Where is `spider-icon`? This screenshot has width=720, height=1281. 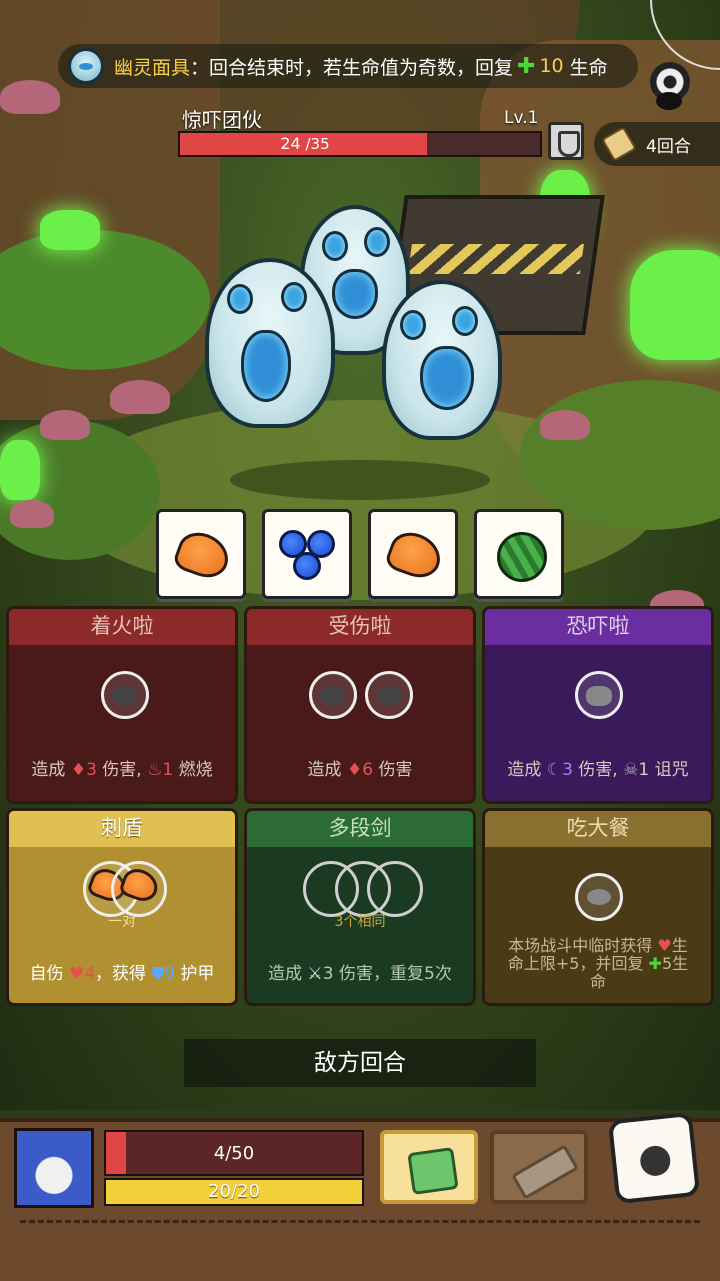
spider-icon is located at coordinates (669, 101).